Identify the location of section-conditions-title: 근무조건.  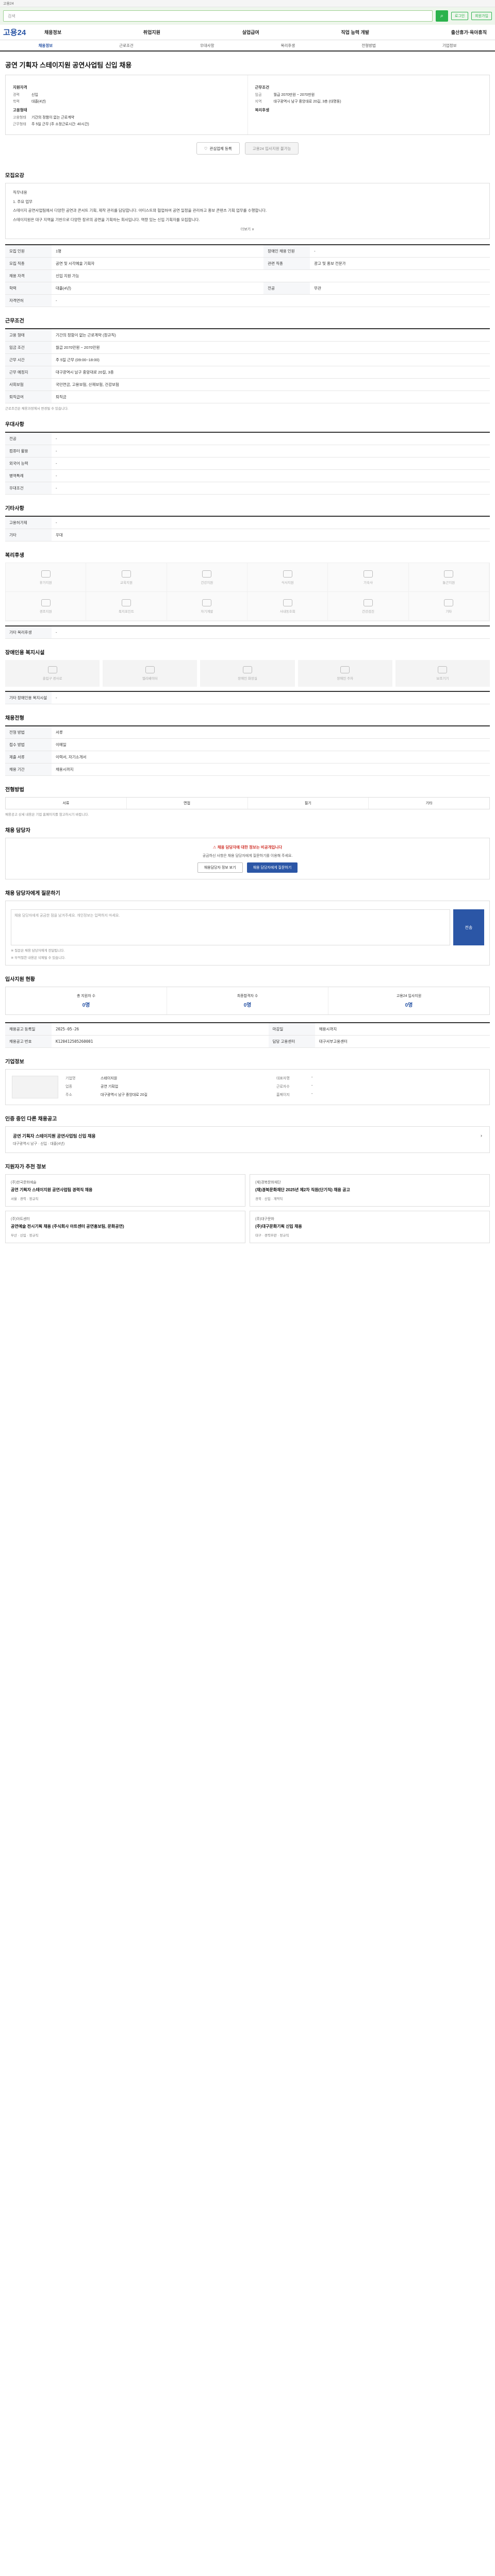
(14, 321).